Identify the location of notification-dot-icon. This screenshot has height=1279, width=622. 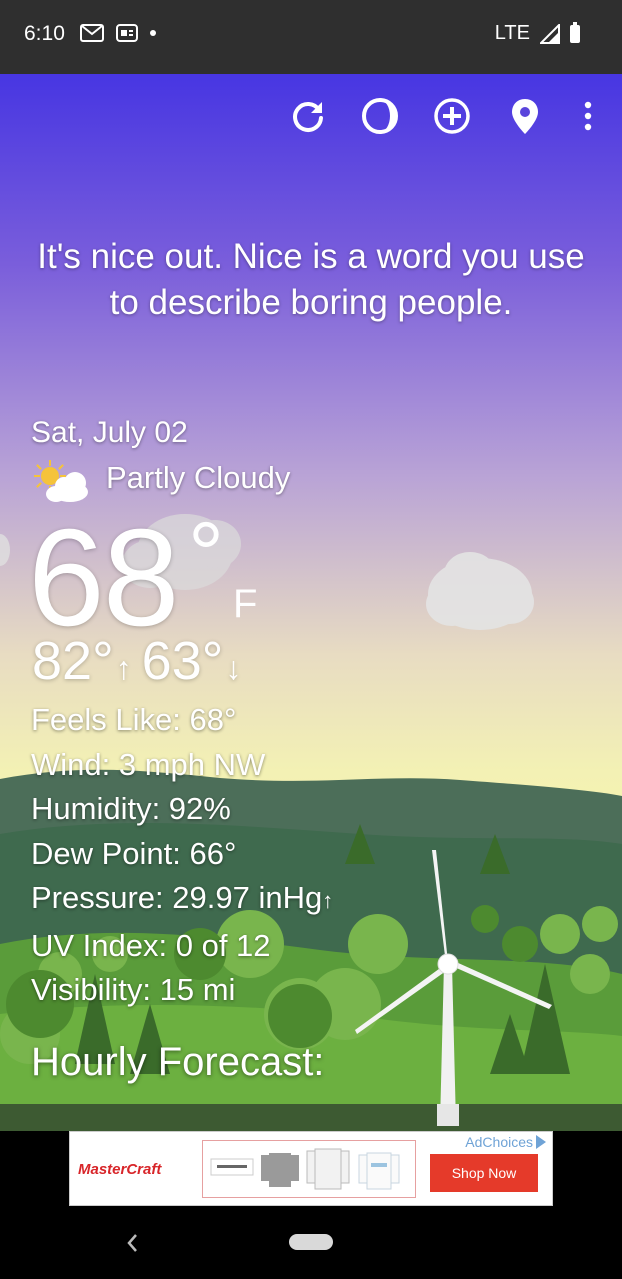
(153, 33).